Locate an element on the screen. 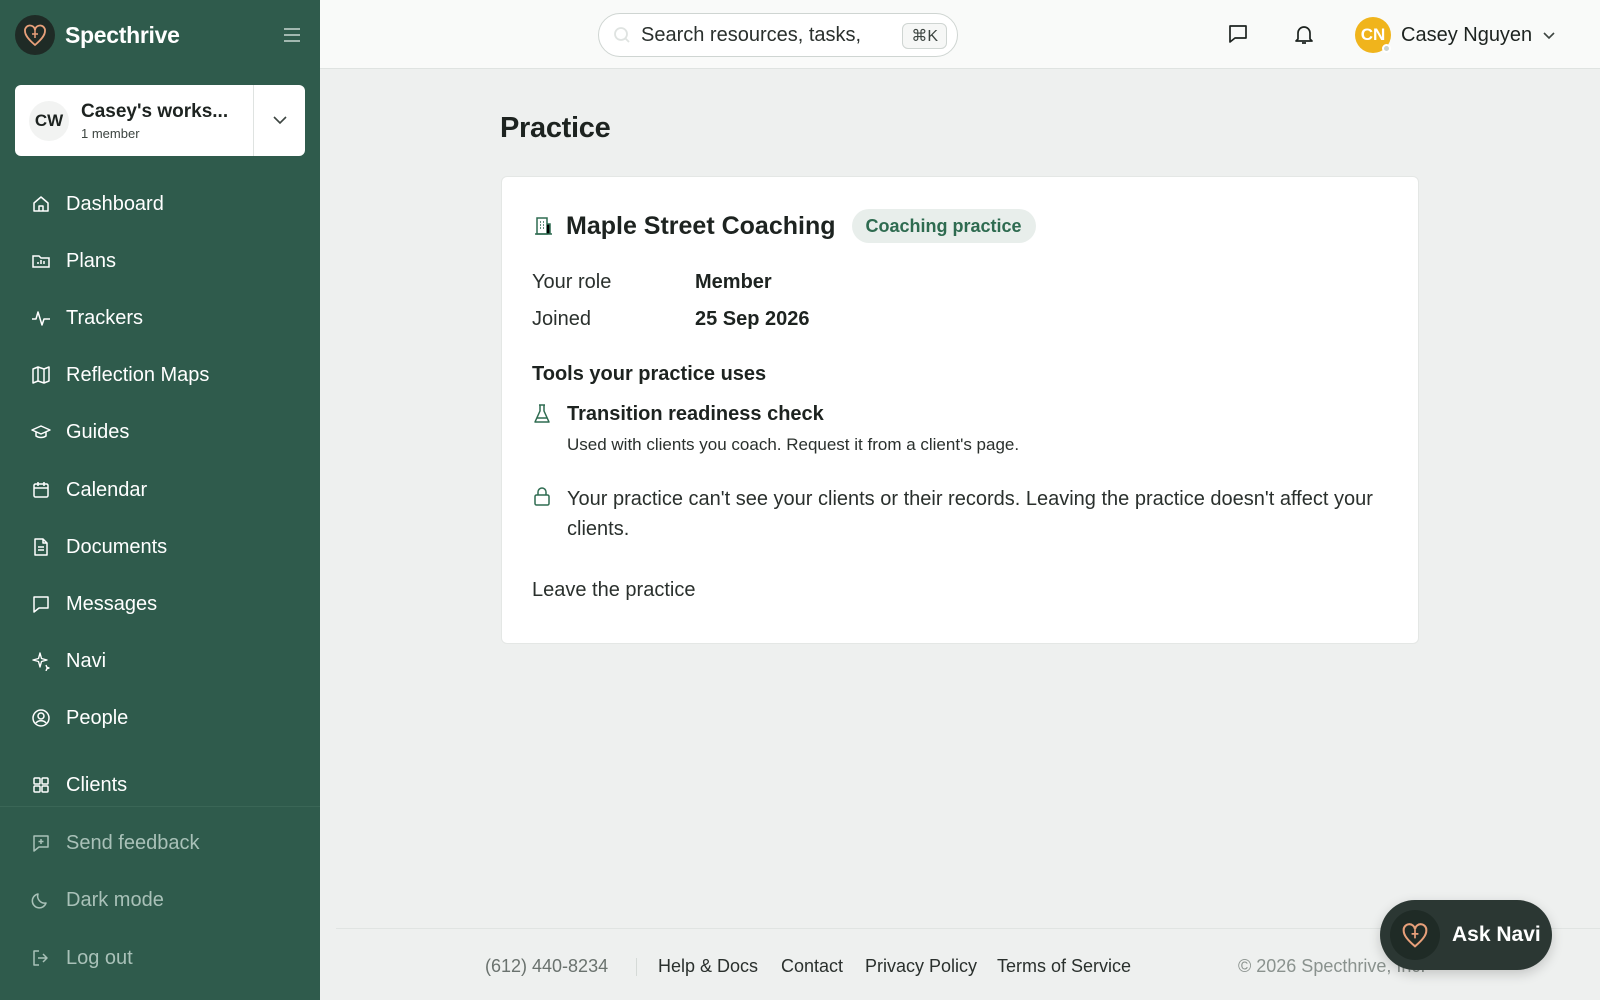 The width and height of the screenshot is (1600, 1000). home-icon is located at coordinates (41, 204).